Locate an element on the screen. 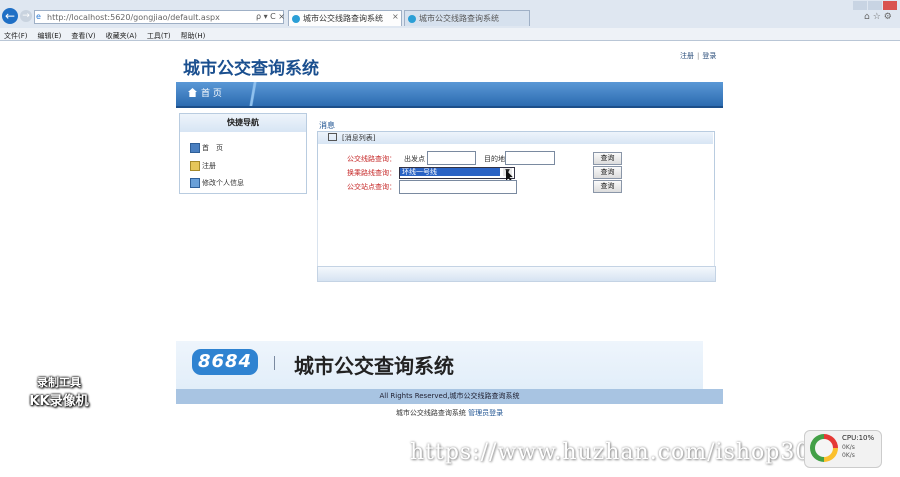 This screenshot has width=900, height=477. route-query-label: 公交线路查询： is located at coordinates (371, 159).